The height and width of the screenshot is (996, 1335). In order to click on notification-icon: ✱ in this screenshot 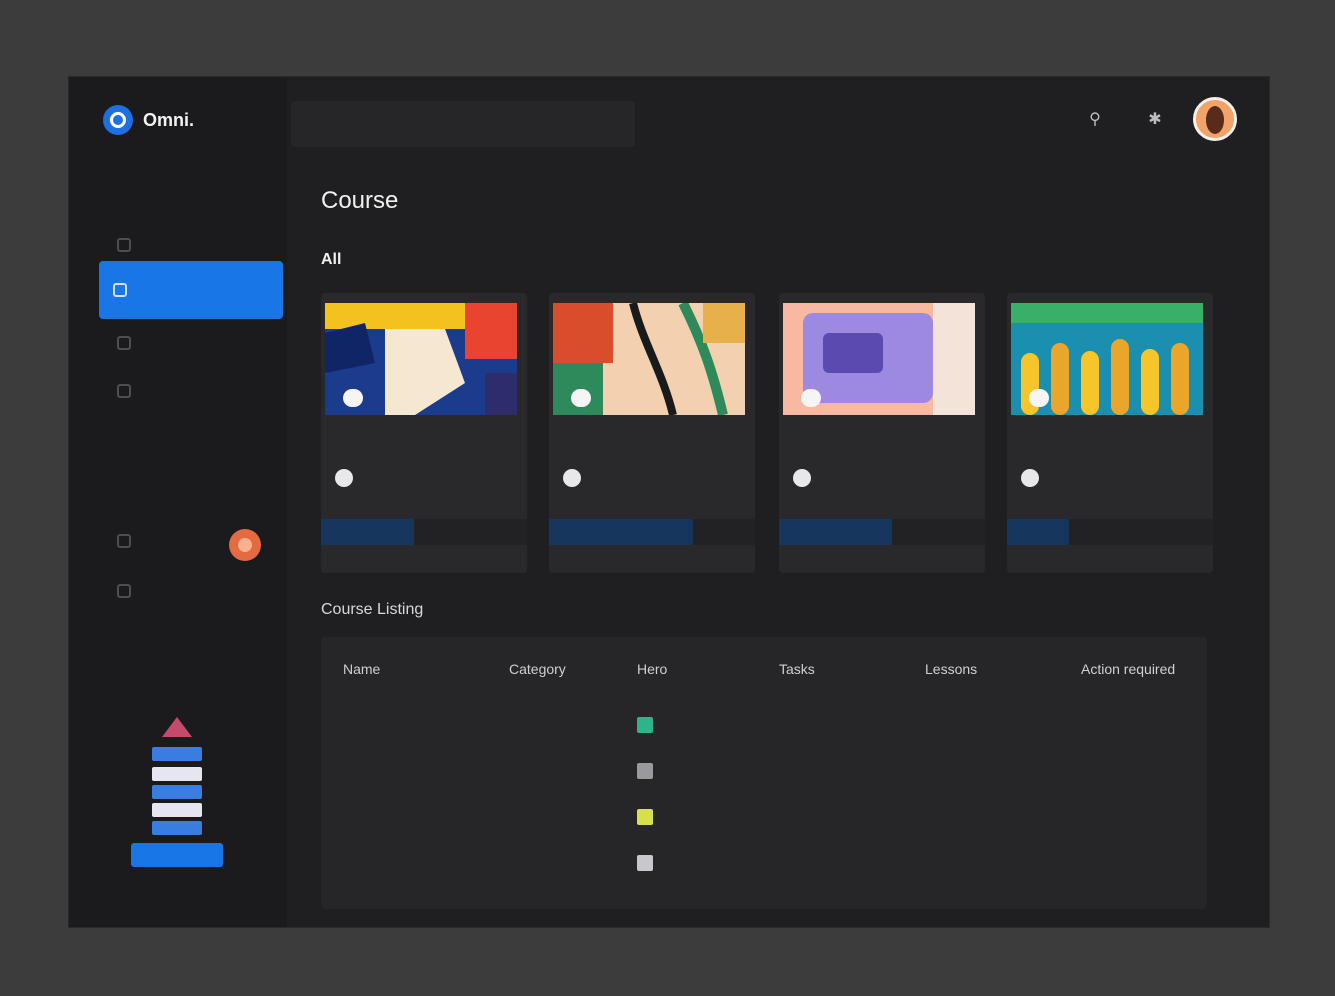, I will do `click(1155, 119)`.